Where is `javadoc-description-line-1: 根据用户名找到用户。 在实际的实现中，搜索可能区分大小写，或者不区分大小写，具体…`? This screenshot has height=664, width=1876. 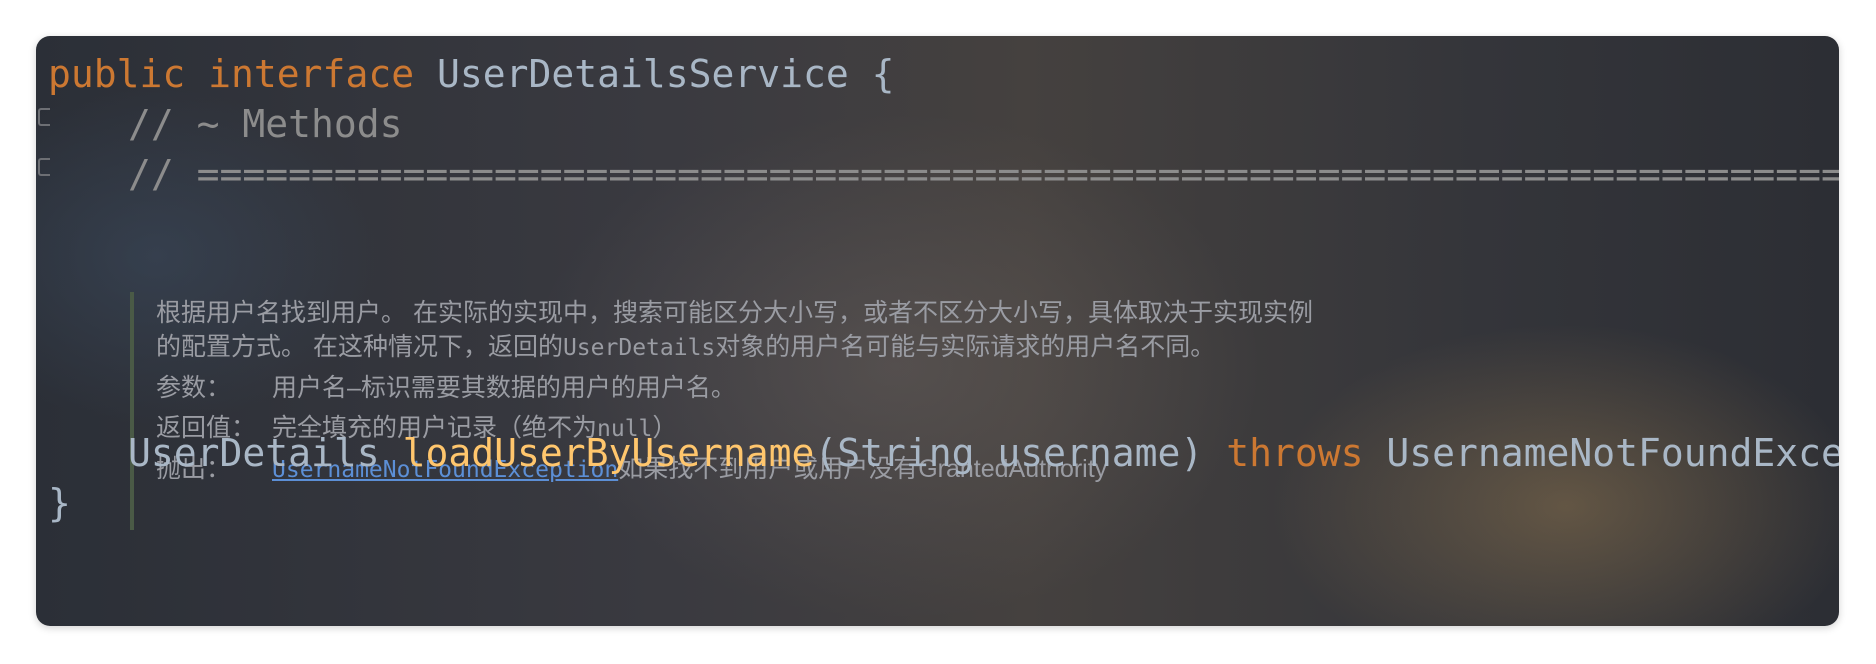 javadoc-description-line-1: 根据用户名找到用户。 在实际的实现中，搜索可能区分大小写，或者不区分大小写，具体… is located at coordinates (734, 313).